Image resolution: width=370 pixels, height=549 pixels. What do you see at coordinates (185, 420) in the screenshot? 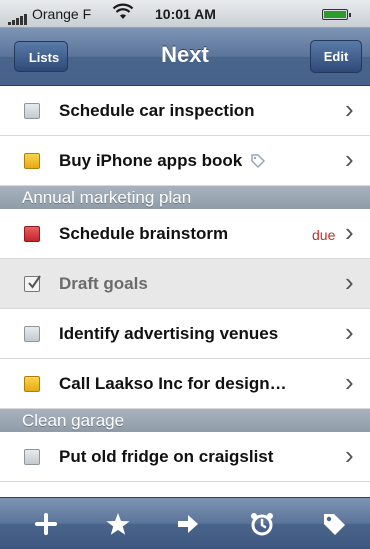
I see `section-header: Clean garage` at bounding box center [185, 420].